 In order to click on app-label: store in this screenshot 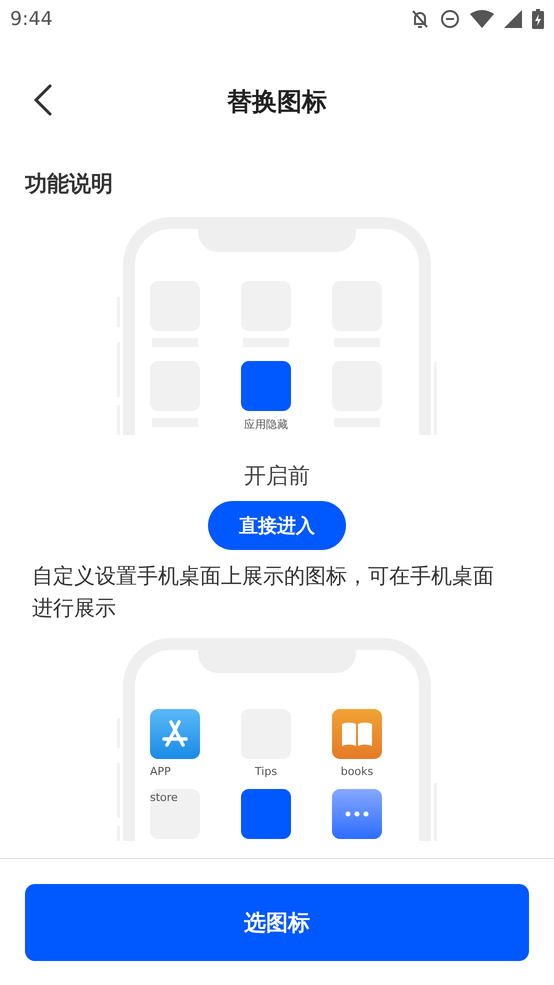, I will do `click(164, 797)`.